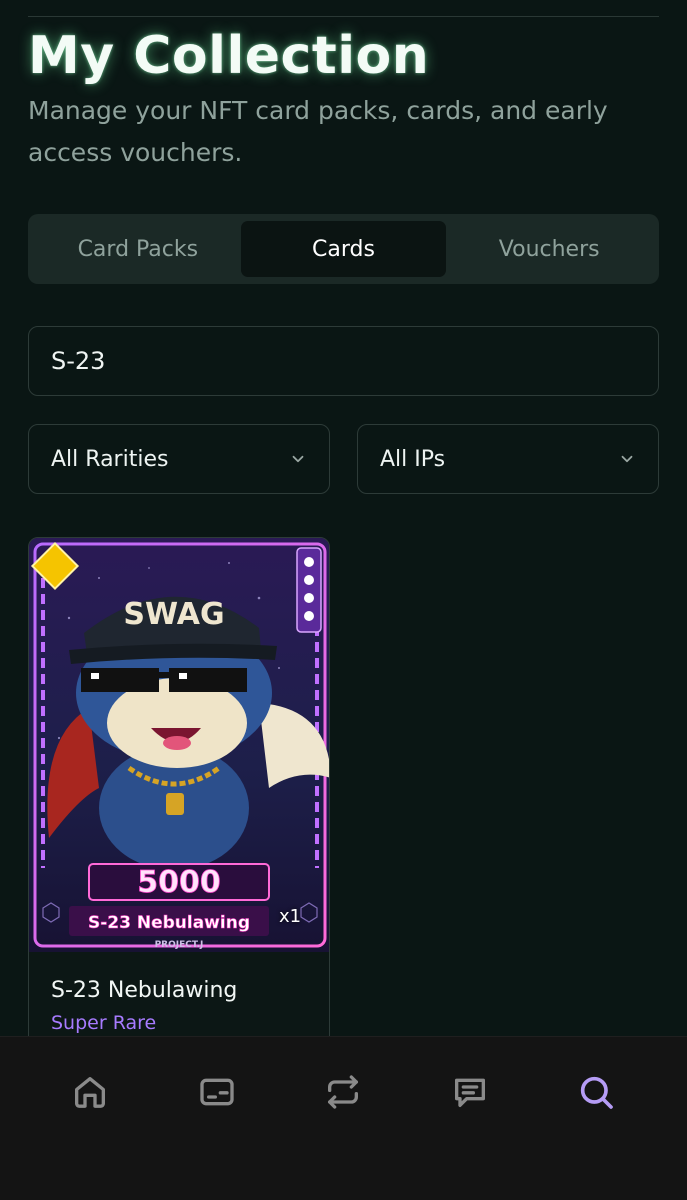 This screenshot has width=687, height=1200. Describe the element at coordinates (144, 990) in the screenshot. I see `card-name: S-23 Nebulawing` at that location.